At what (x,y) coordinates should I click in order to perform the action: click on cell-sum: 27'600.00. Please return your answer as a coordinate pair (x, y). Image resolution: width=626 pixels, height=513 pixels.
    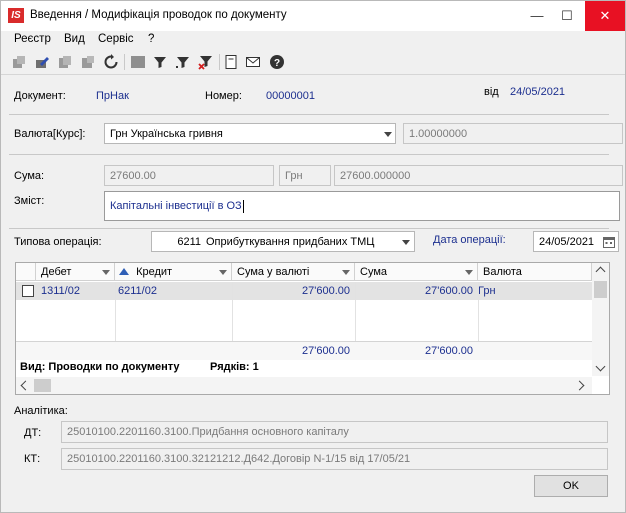
    Looking at the image, I should click on (449, 291).